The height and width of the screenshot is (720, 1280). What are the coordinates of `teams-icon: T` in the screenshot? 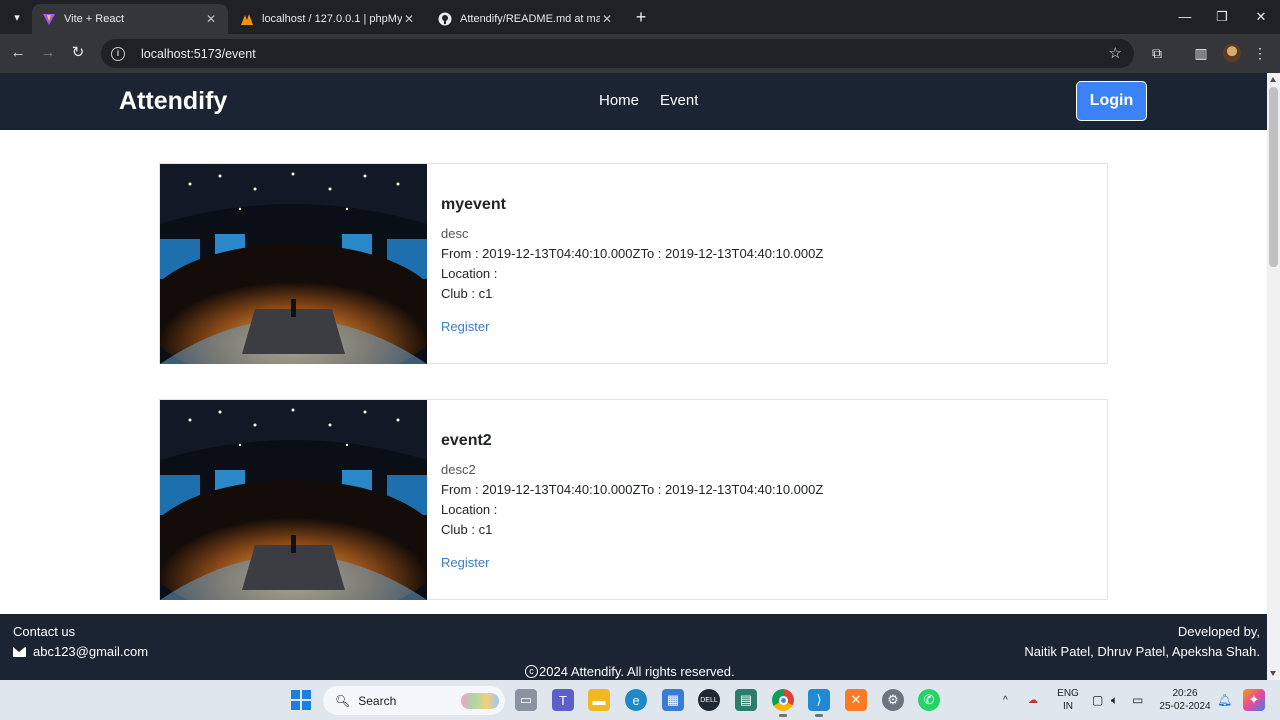 It's located at (563, 700).